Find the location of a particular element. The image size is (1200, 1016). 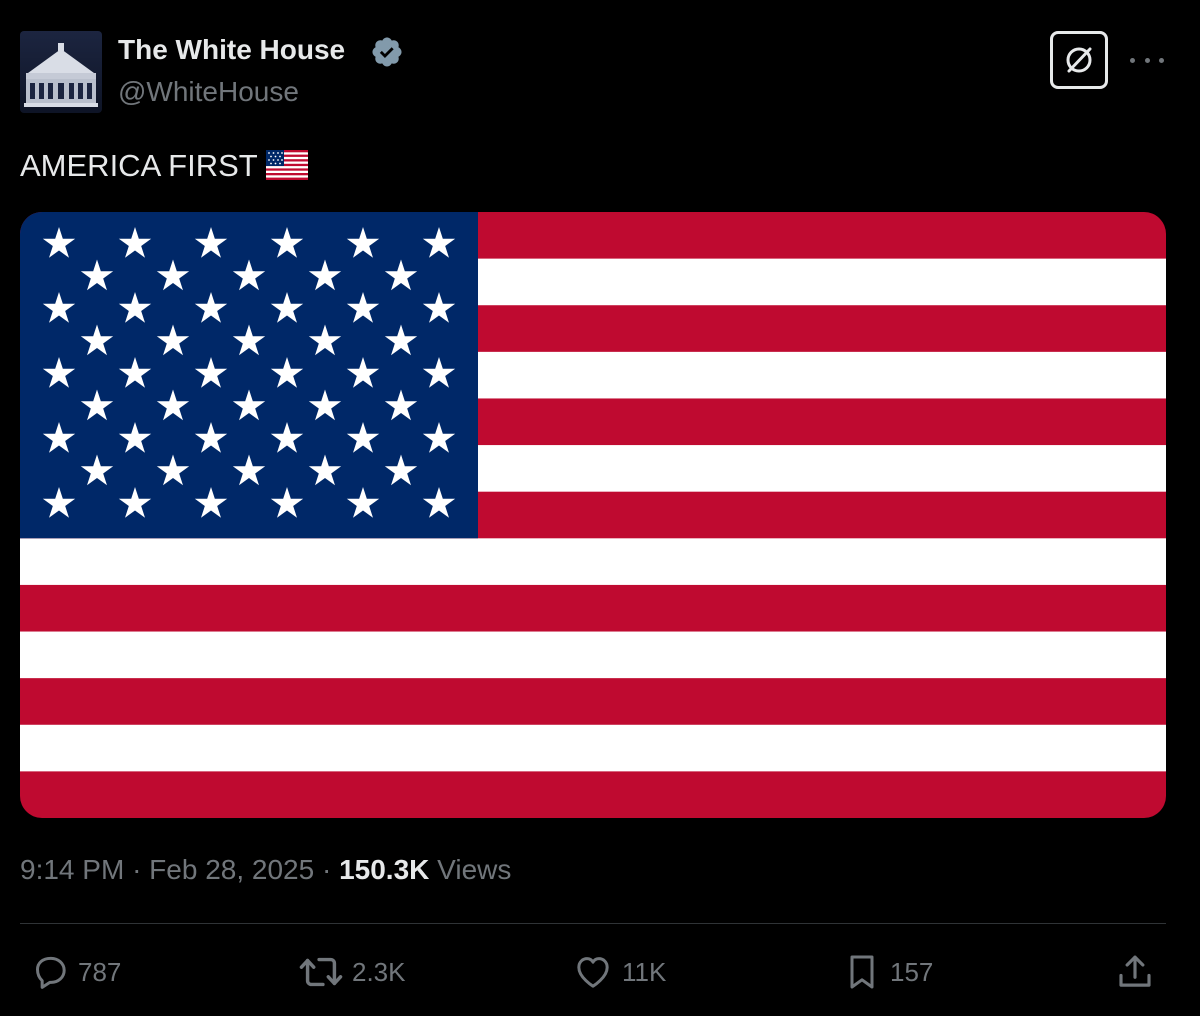

repost-count: 2.3K is located at coordinates (379, 971).